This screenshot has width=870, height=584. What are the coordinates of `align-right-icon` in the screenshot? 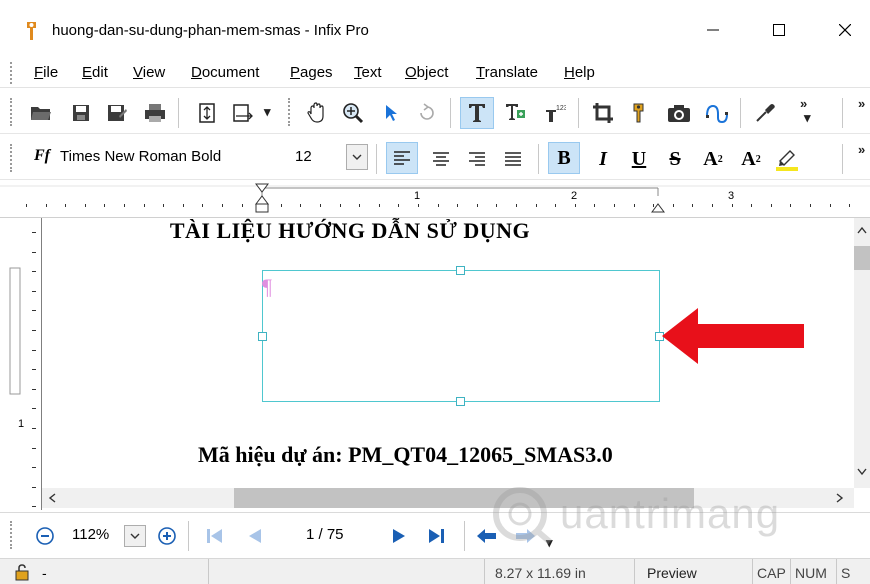 It's located at (477, 159).